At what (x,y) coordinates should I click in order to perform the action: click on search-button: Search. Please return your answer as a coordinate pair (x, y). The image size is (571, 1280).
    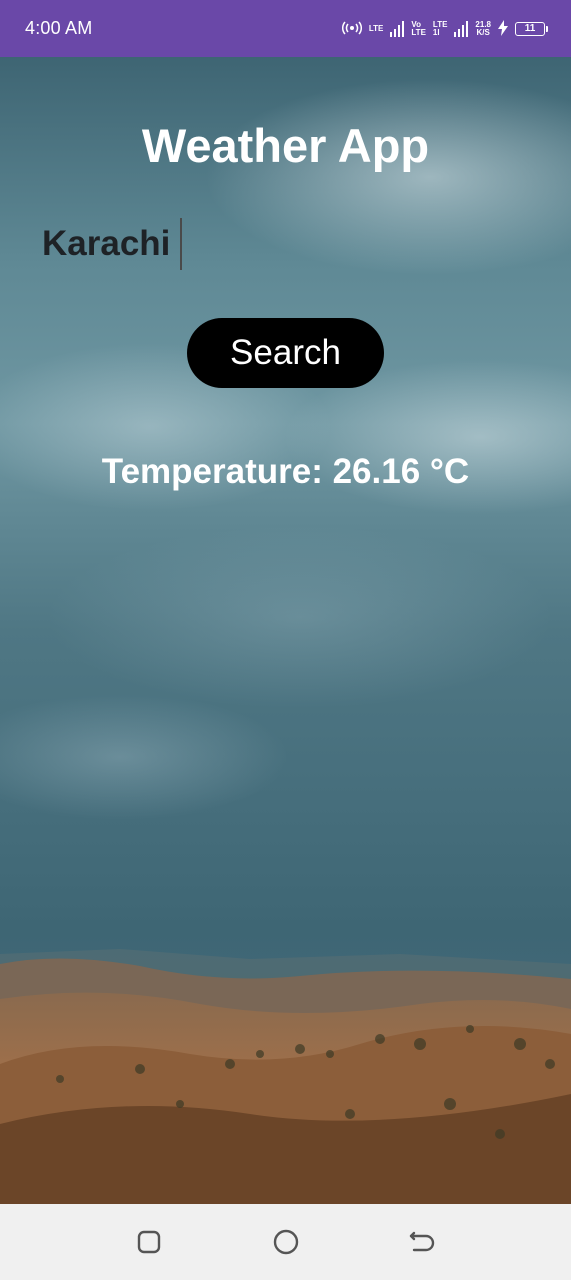
    Looking at the image, I should click on (285, 353).